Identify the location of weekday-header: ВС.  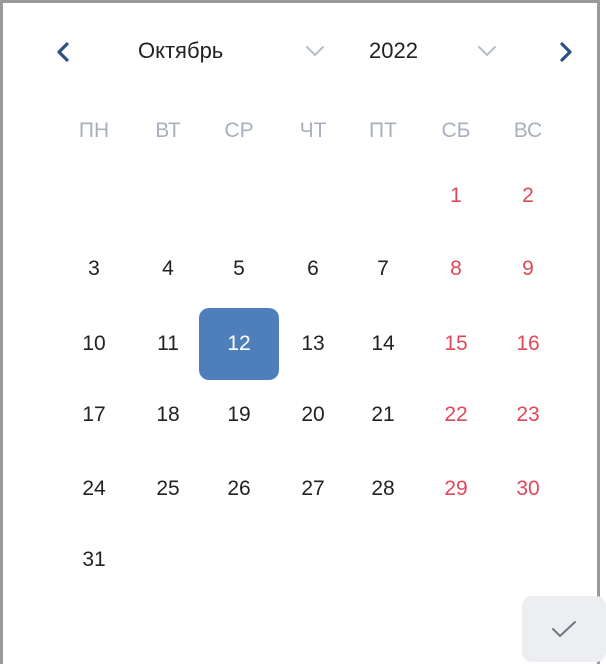
(528, 130).